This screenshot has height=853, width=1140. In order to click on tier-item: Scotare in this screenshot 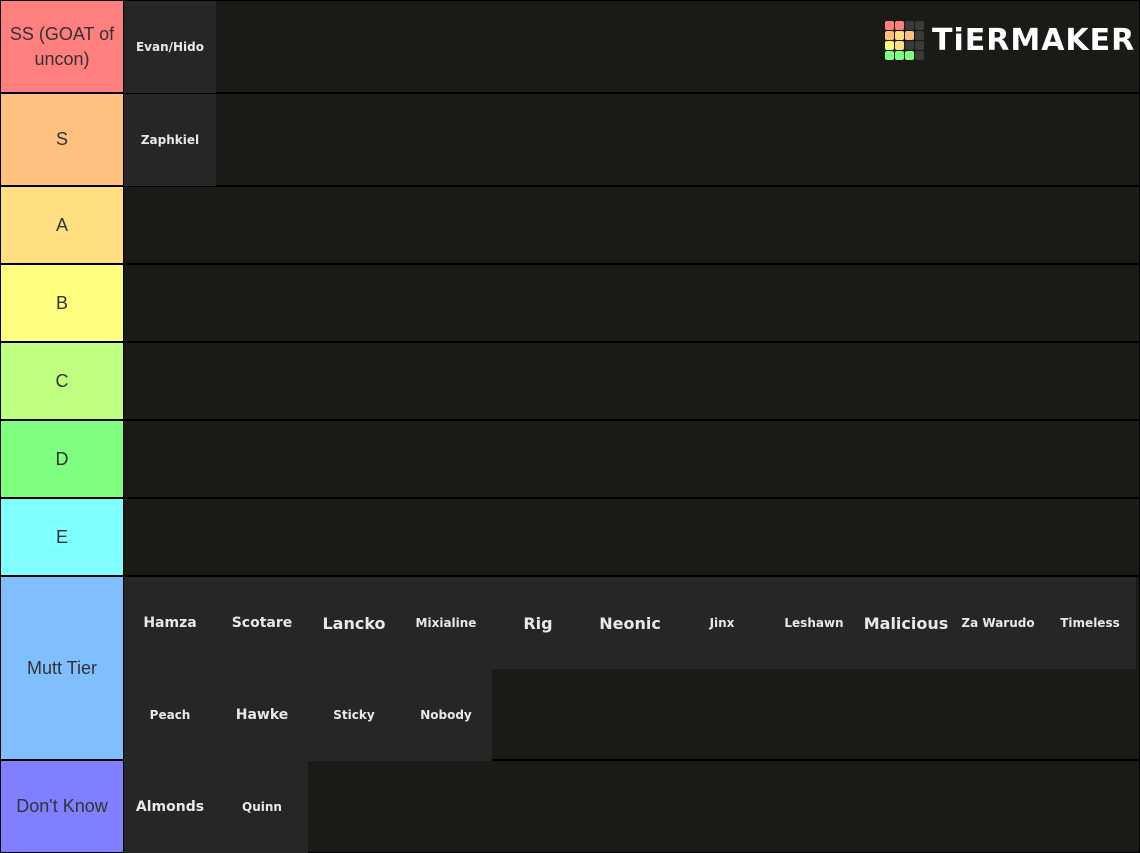, I will do `click(262, 623)`.